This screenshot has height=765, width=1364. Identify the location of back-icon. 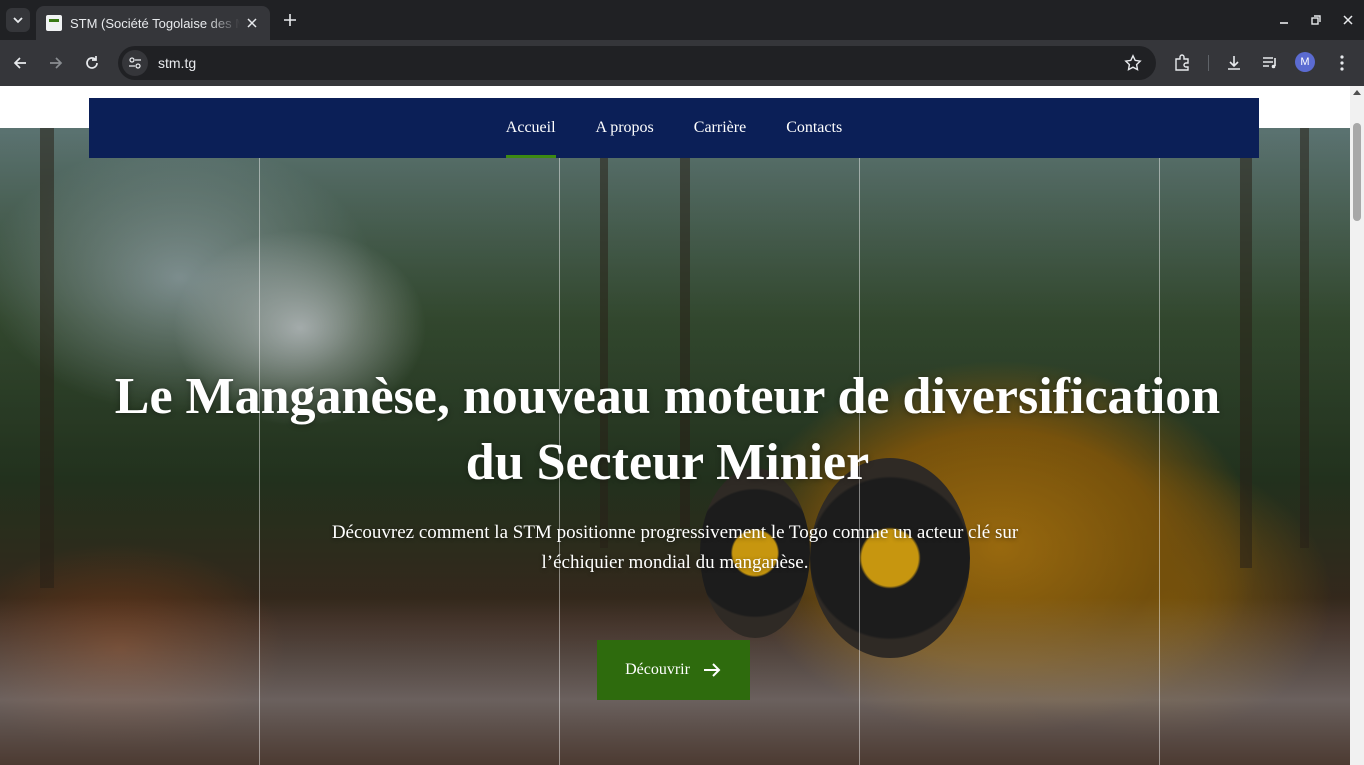
(19, 63).